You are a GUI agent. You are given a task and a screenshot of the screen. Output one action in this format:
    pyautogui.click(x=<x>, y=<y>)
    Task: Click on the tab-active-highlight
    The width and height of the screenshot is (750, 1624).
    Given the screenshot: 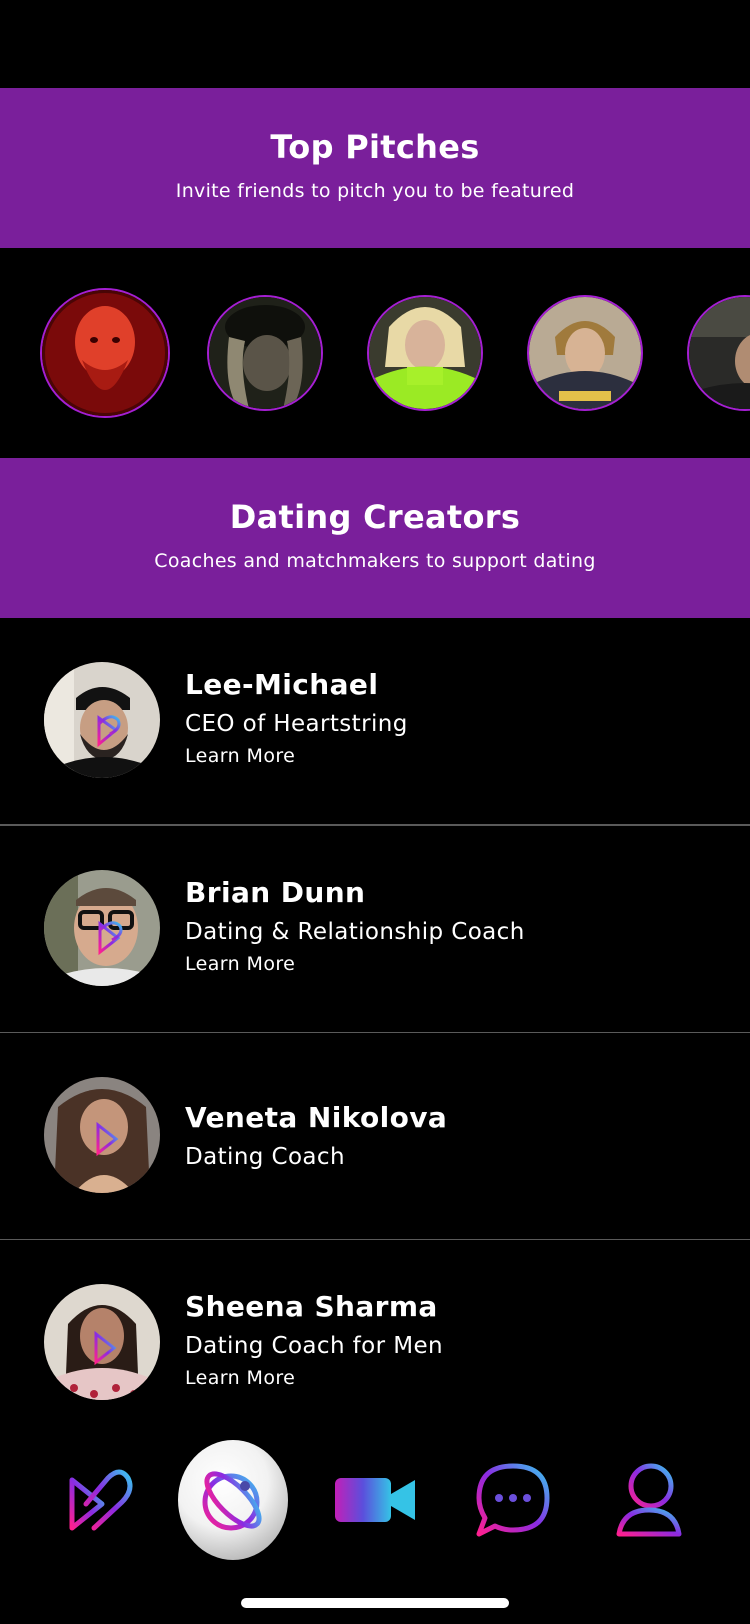 What is the action you would take?
    pyautogui.click(x=233, y=1500)
    